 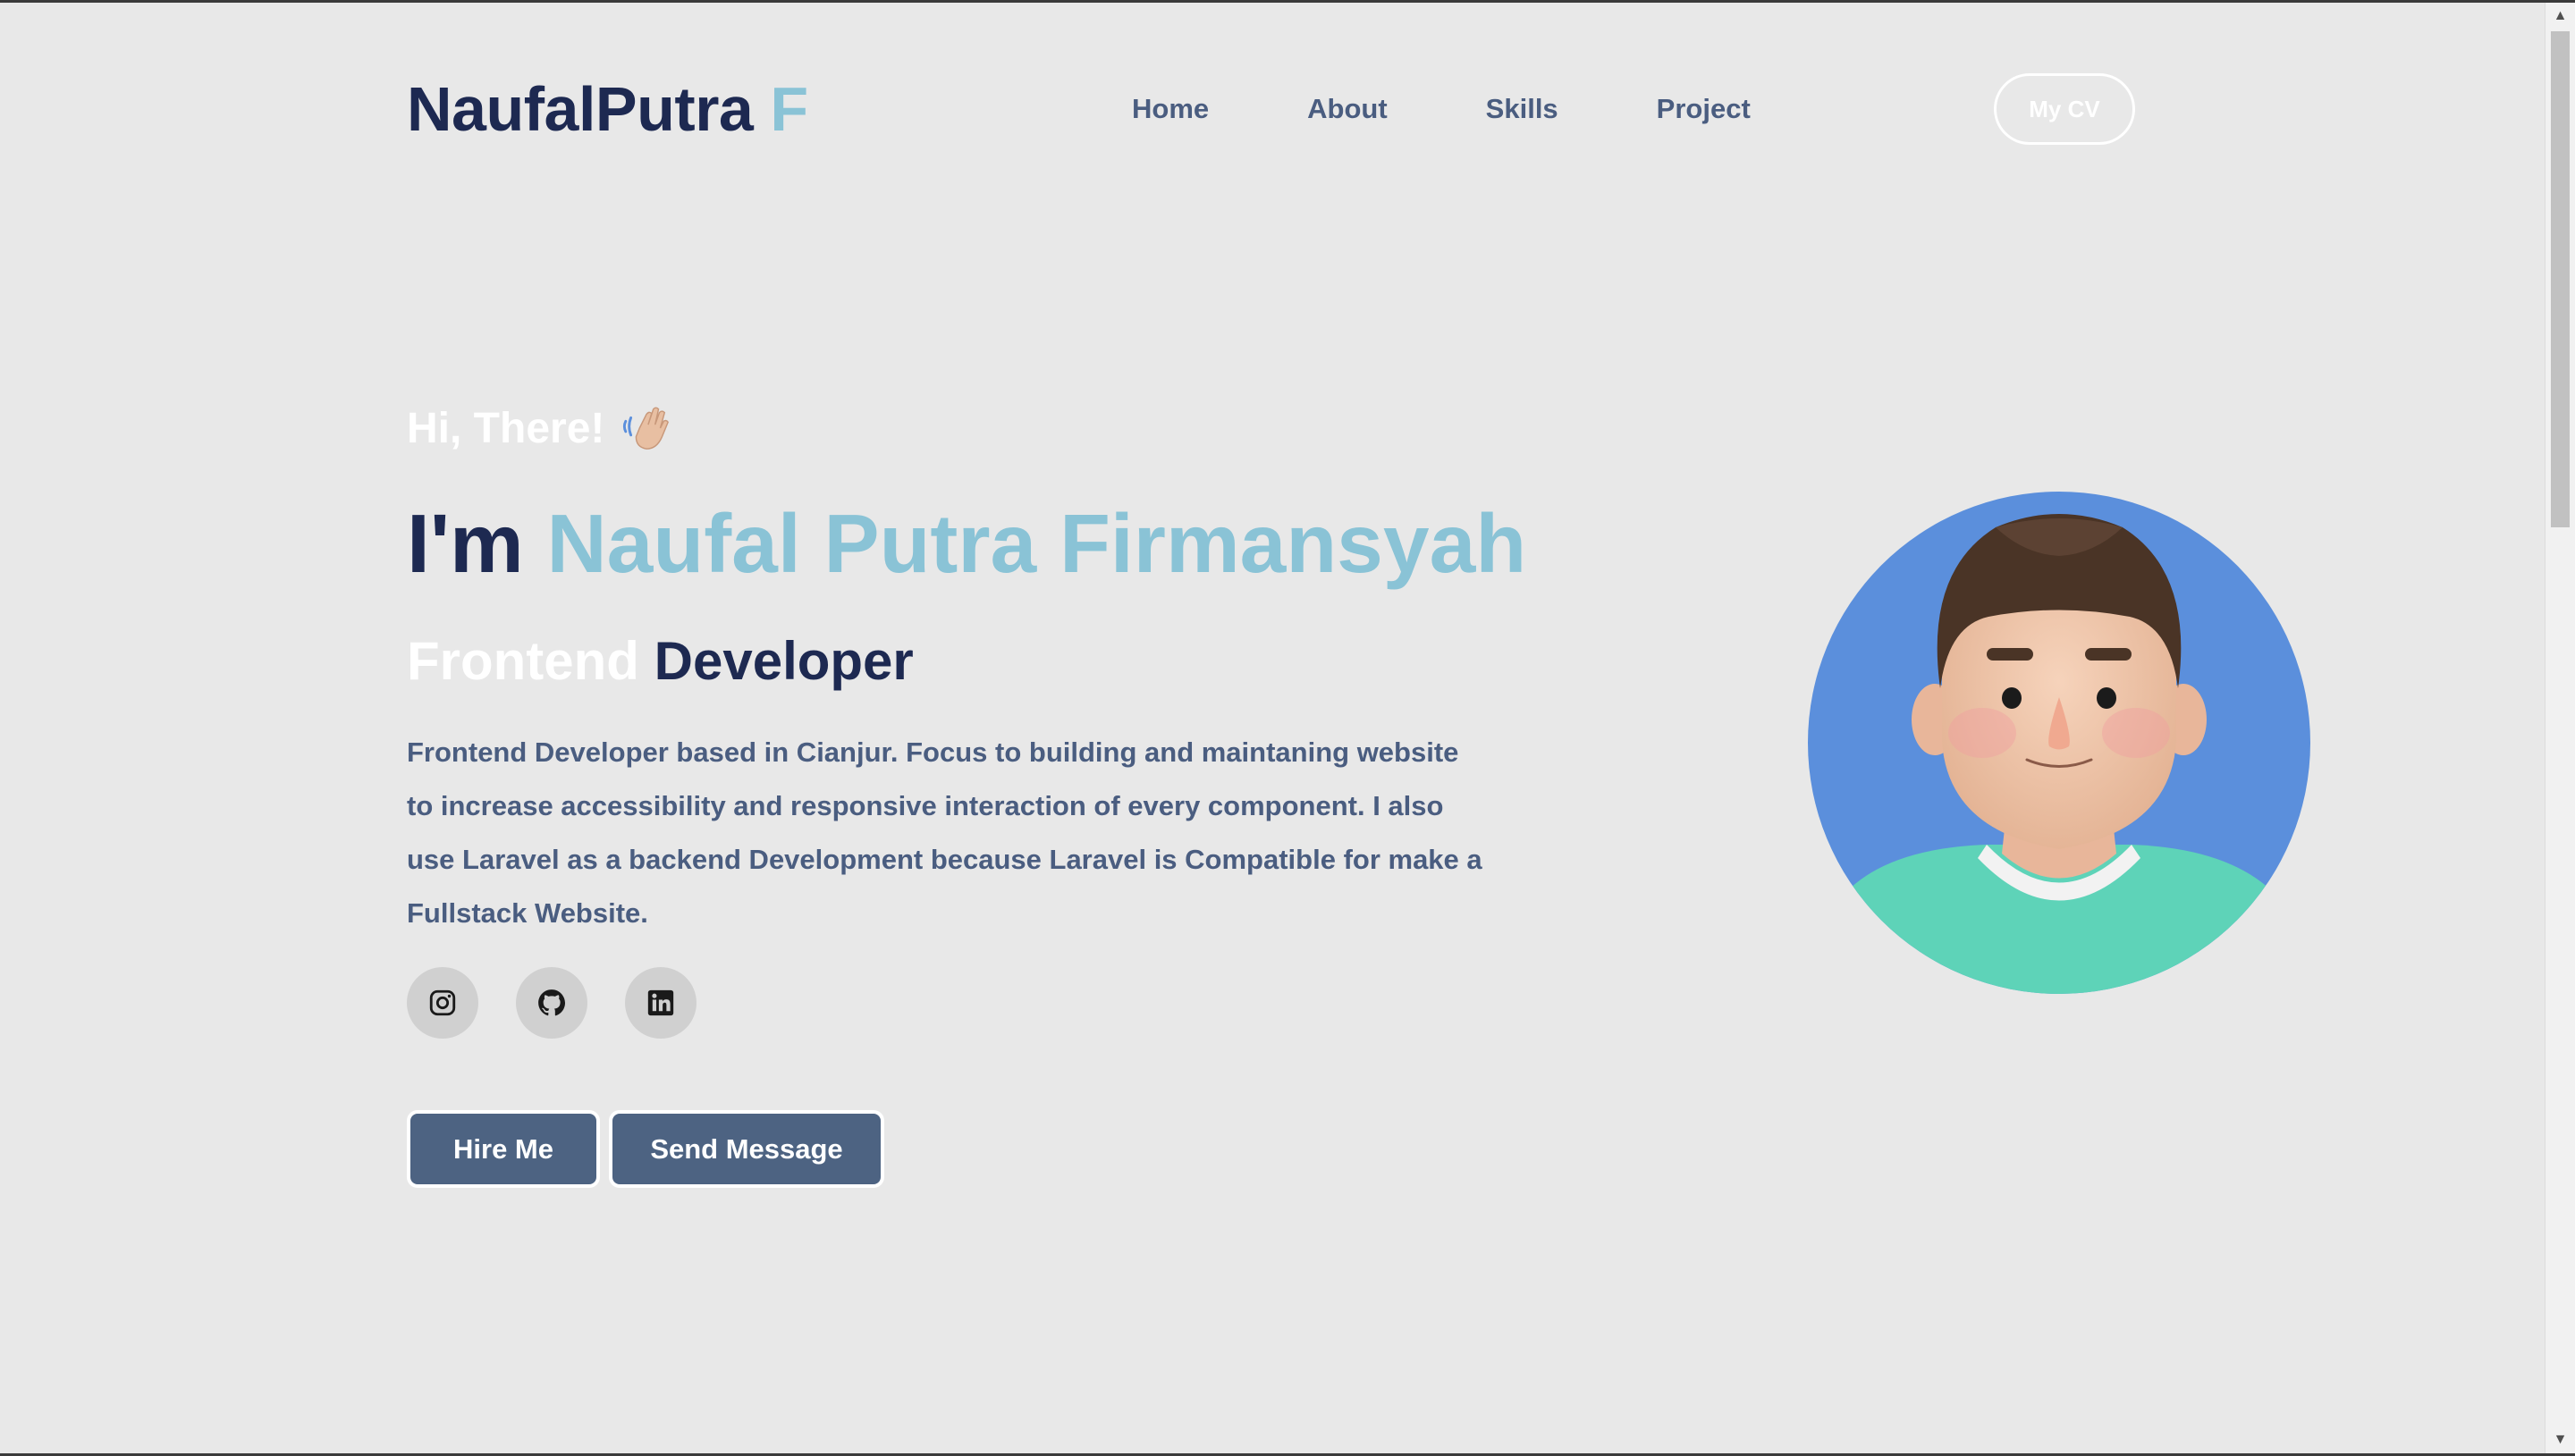 I want to click on linkedin-icon, so click(x=660, y=1003).